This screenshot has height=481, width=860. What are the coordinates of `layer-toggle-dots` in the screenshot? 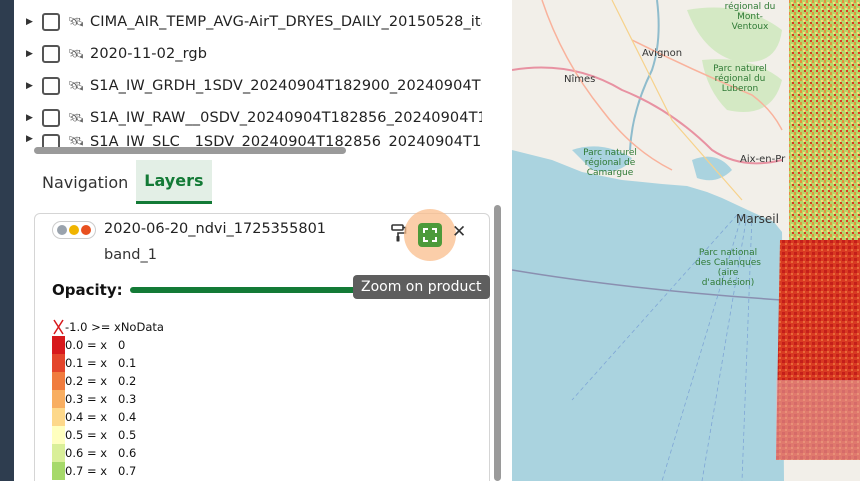 It's located at (74, 230).